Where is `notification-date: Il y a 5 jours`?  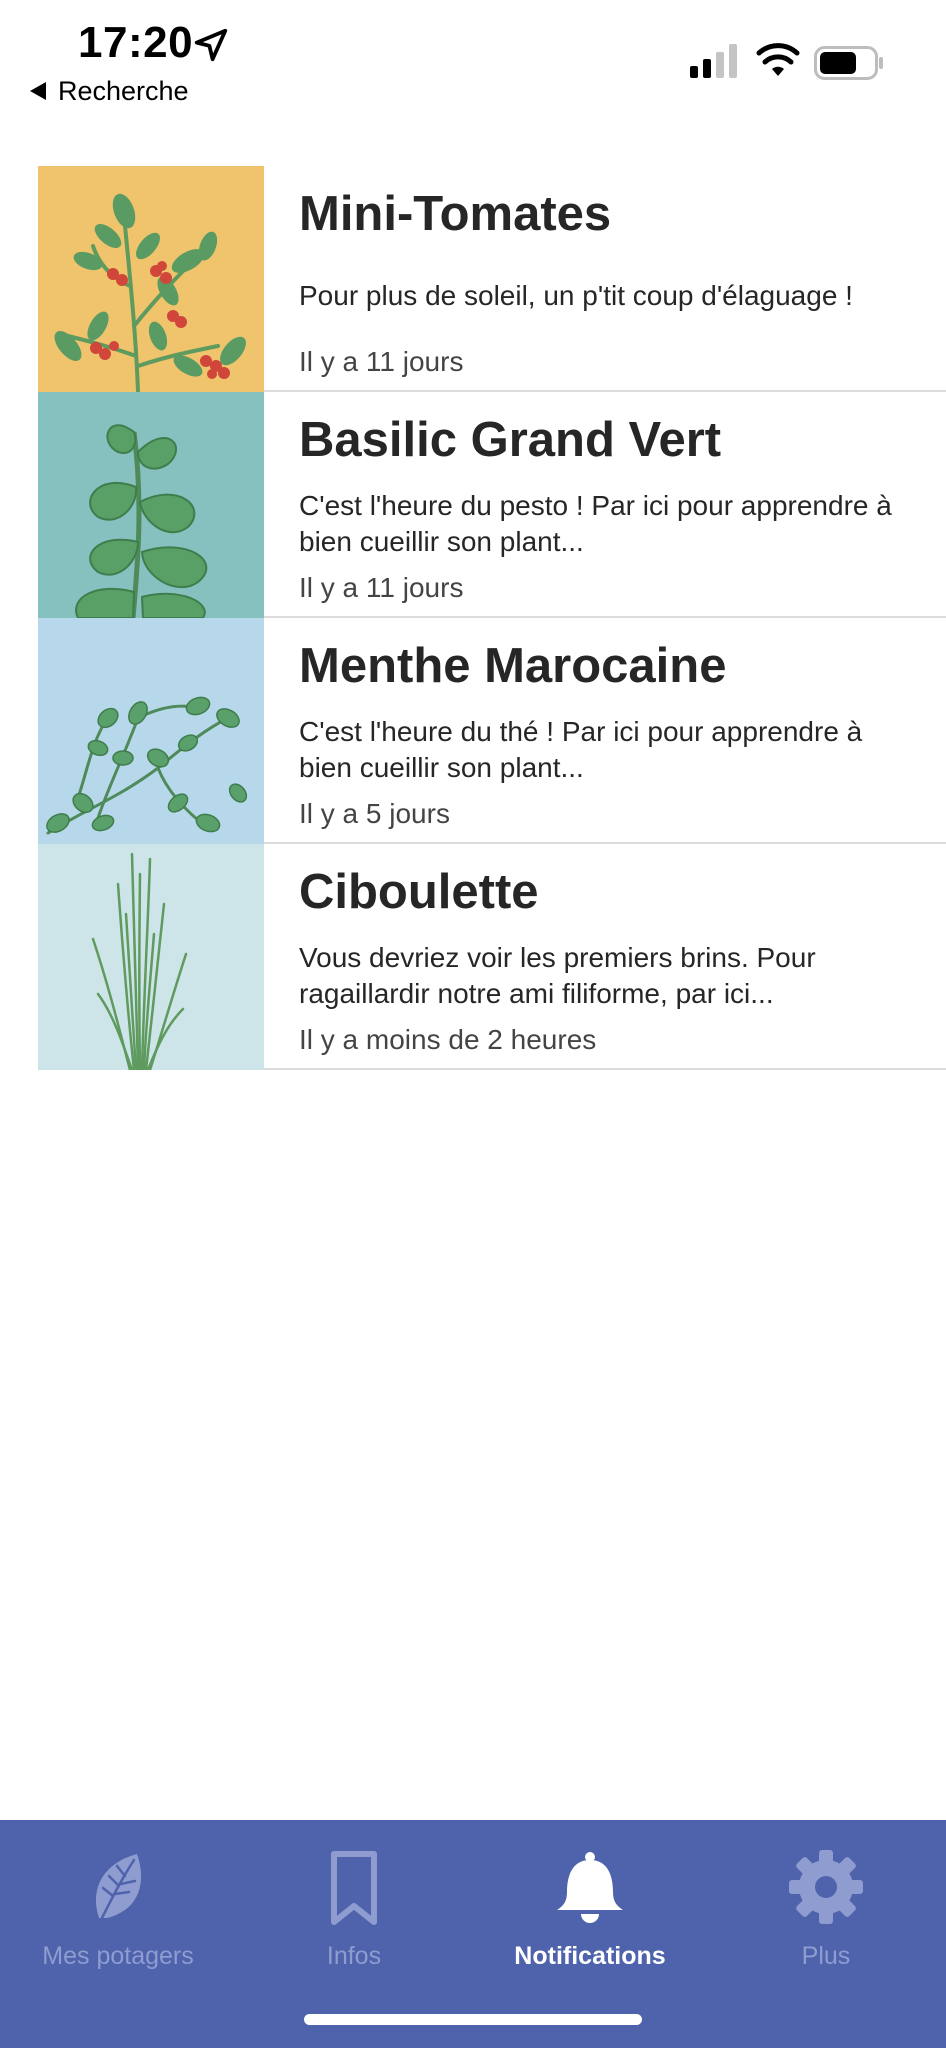
notification-date: Il y a 5 jours is located at coordinates (374, 813).